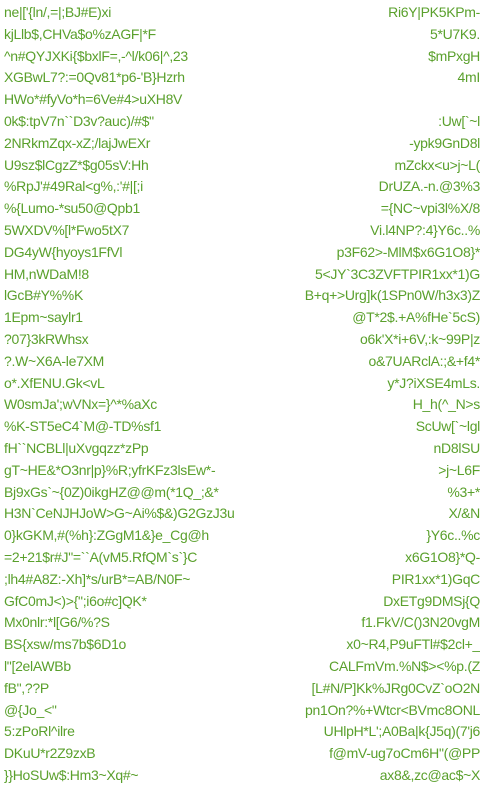 This screenshot has height=787, width=480. I want to click on right-text-line: Ri6Y|PK5KPm-, so click(434, 12).